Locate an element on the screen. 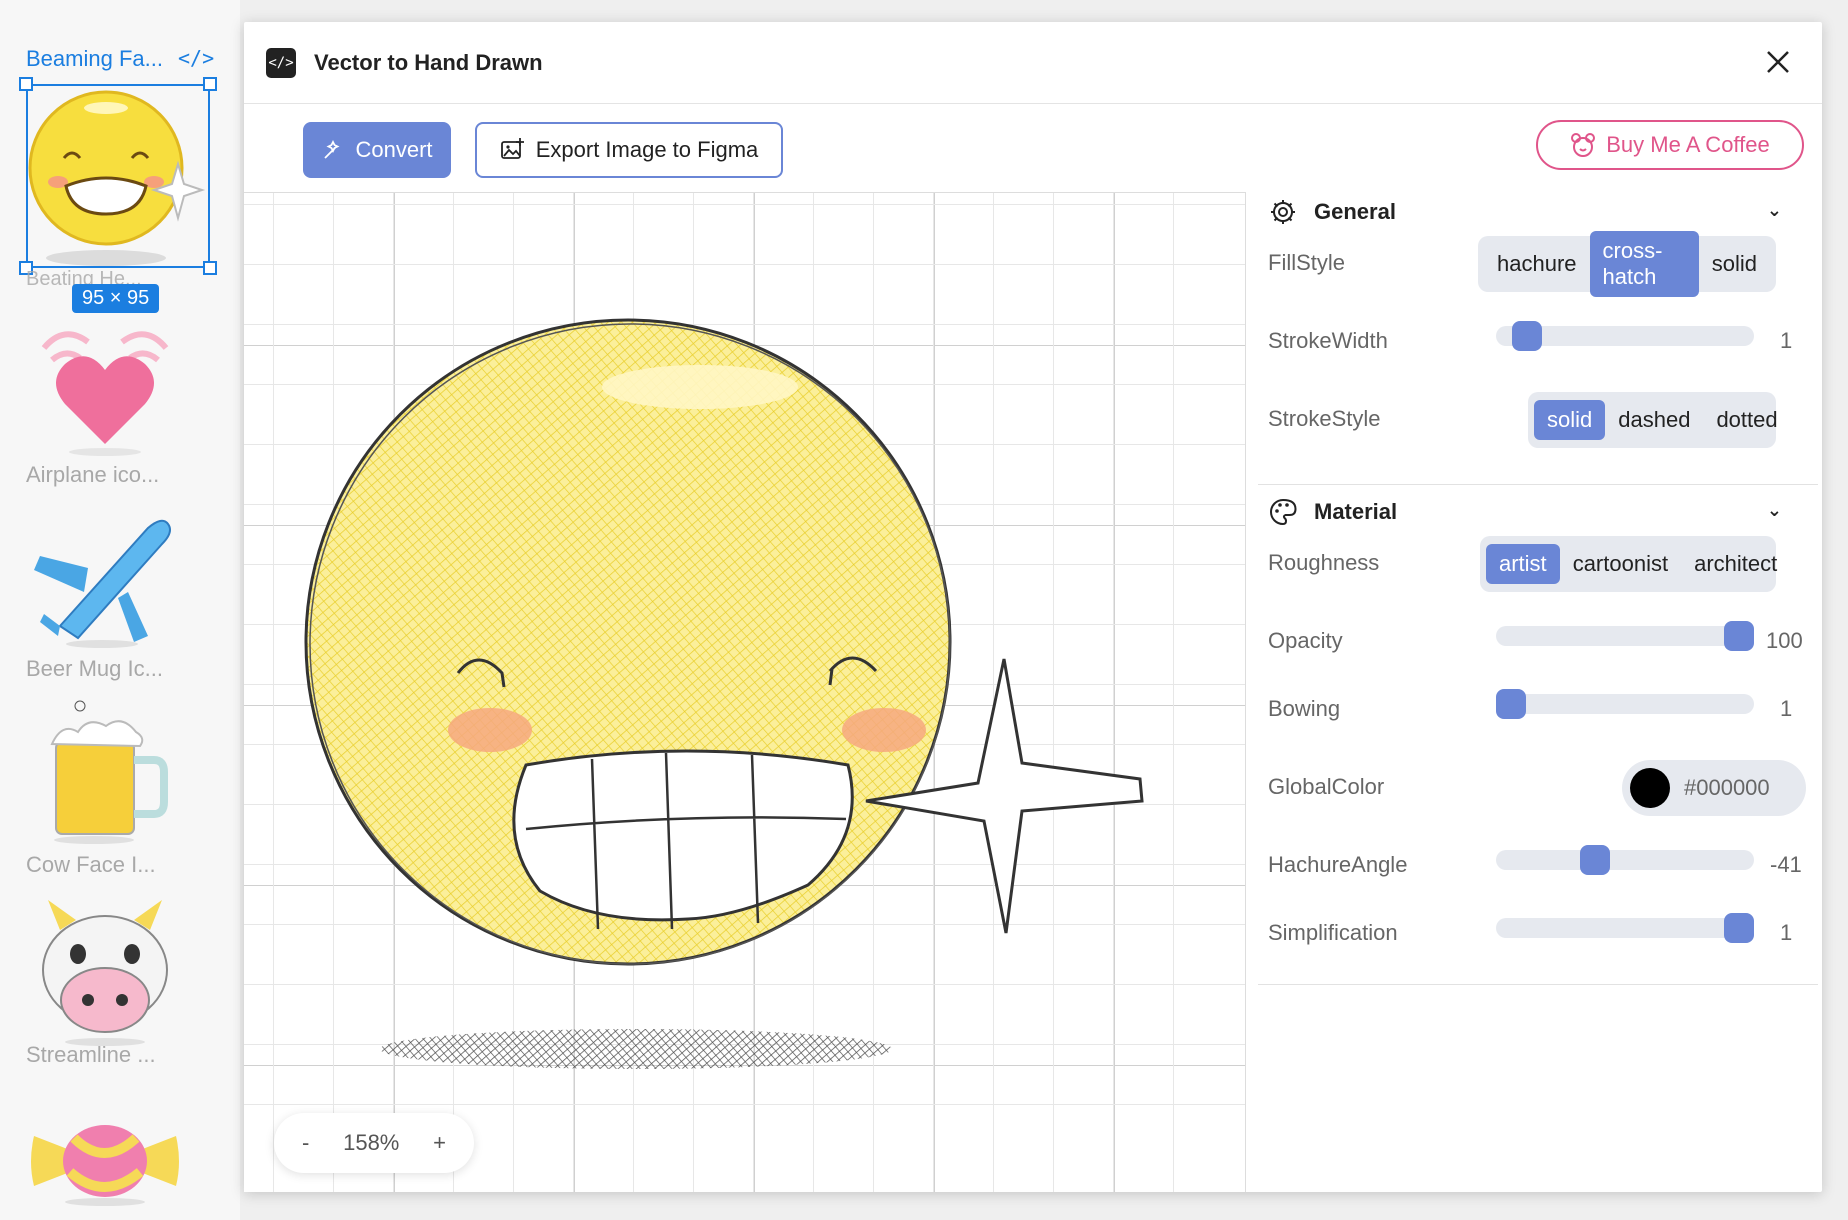 This screenshot has height=1220, width=1848. strokestyle-option-solid: solid is located at coordinates (1570, 420).